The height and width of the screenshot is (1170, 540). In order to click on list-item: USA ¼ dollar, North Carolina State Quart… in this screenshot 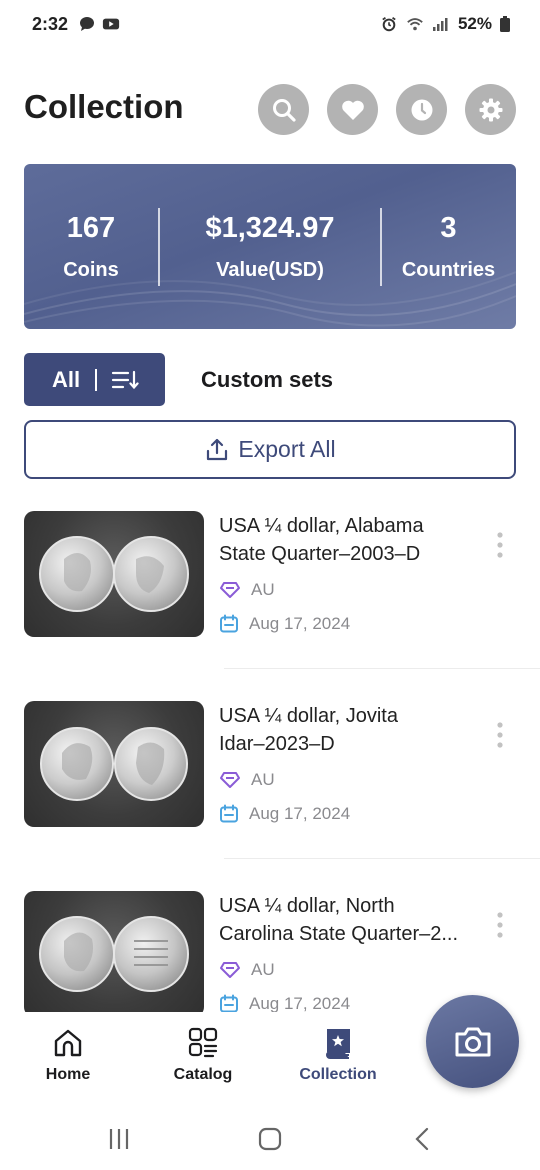, I will do `click(270, 946)`.